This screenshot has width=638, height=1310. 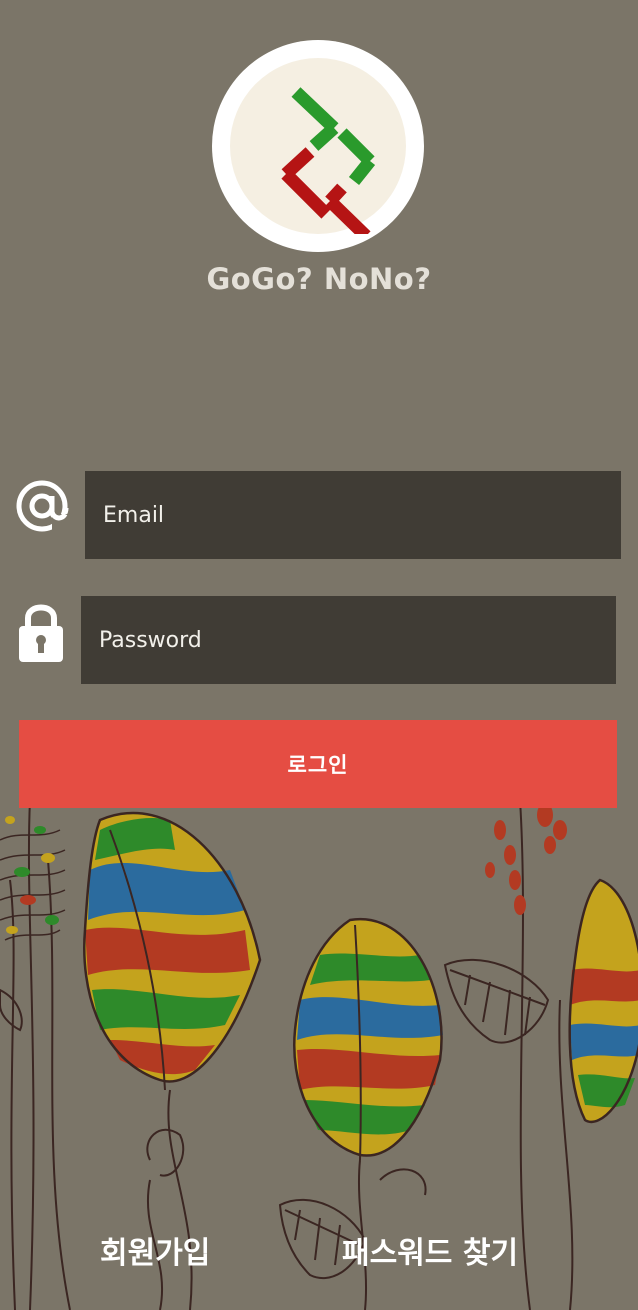 I want to click on email-field, so click(x=353, y=515).